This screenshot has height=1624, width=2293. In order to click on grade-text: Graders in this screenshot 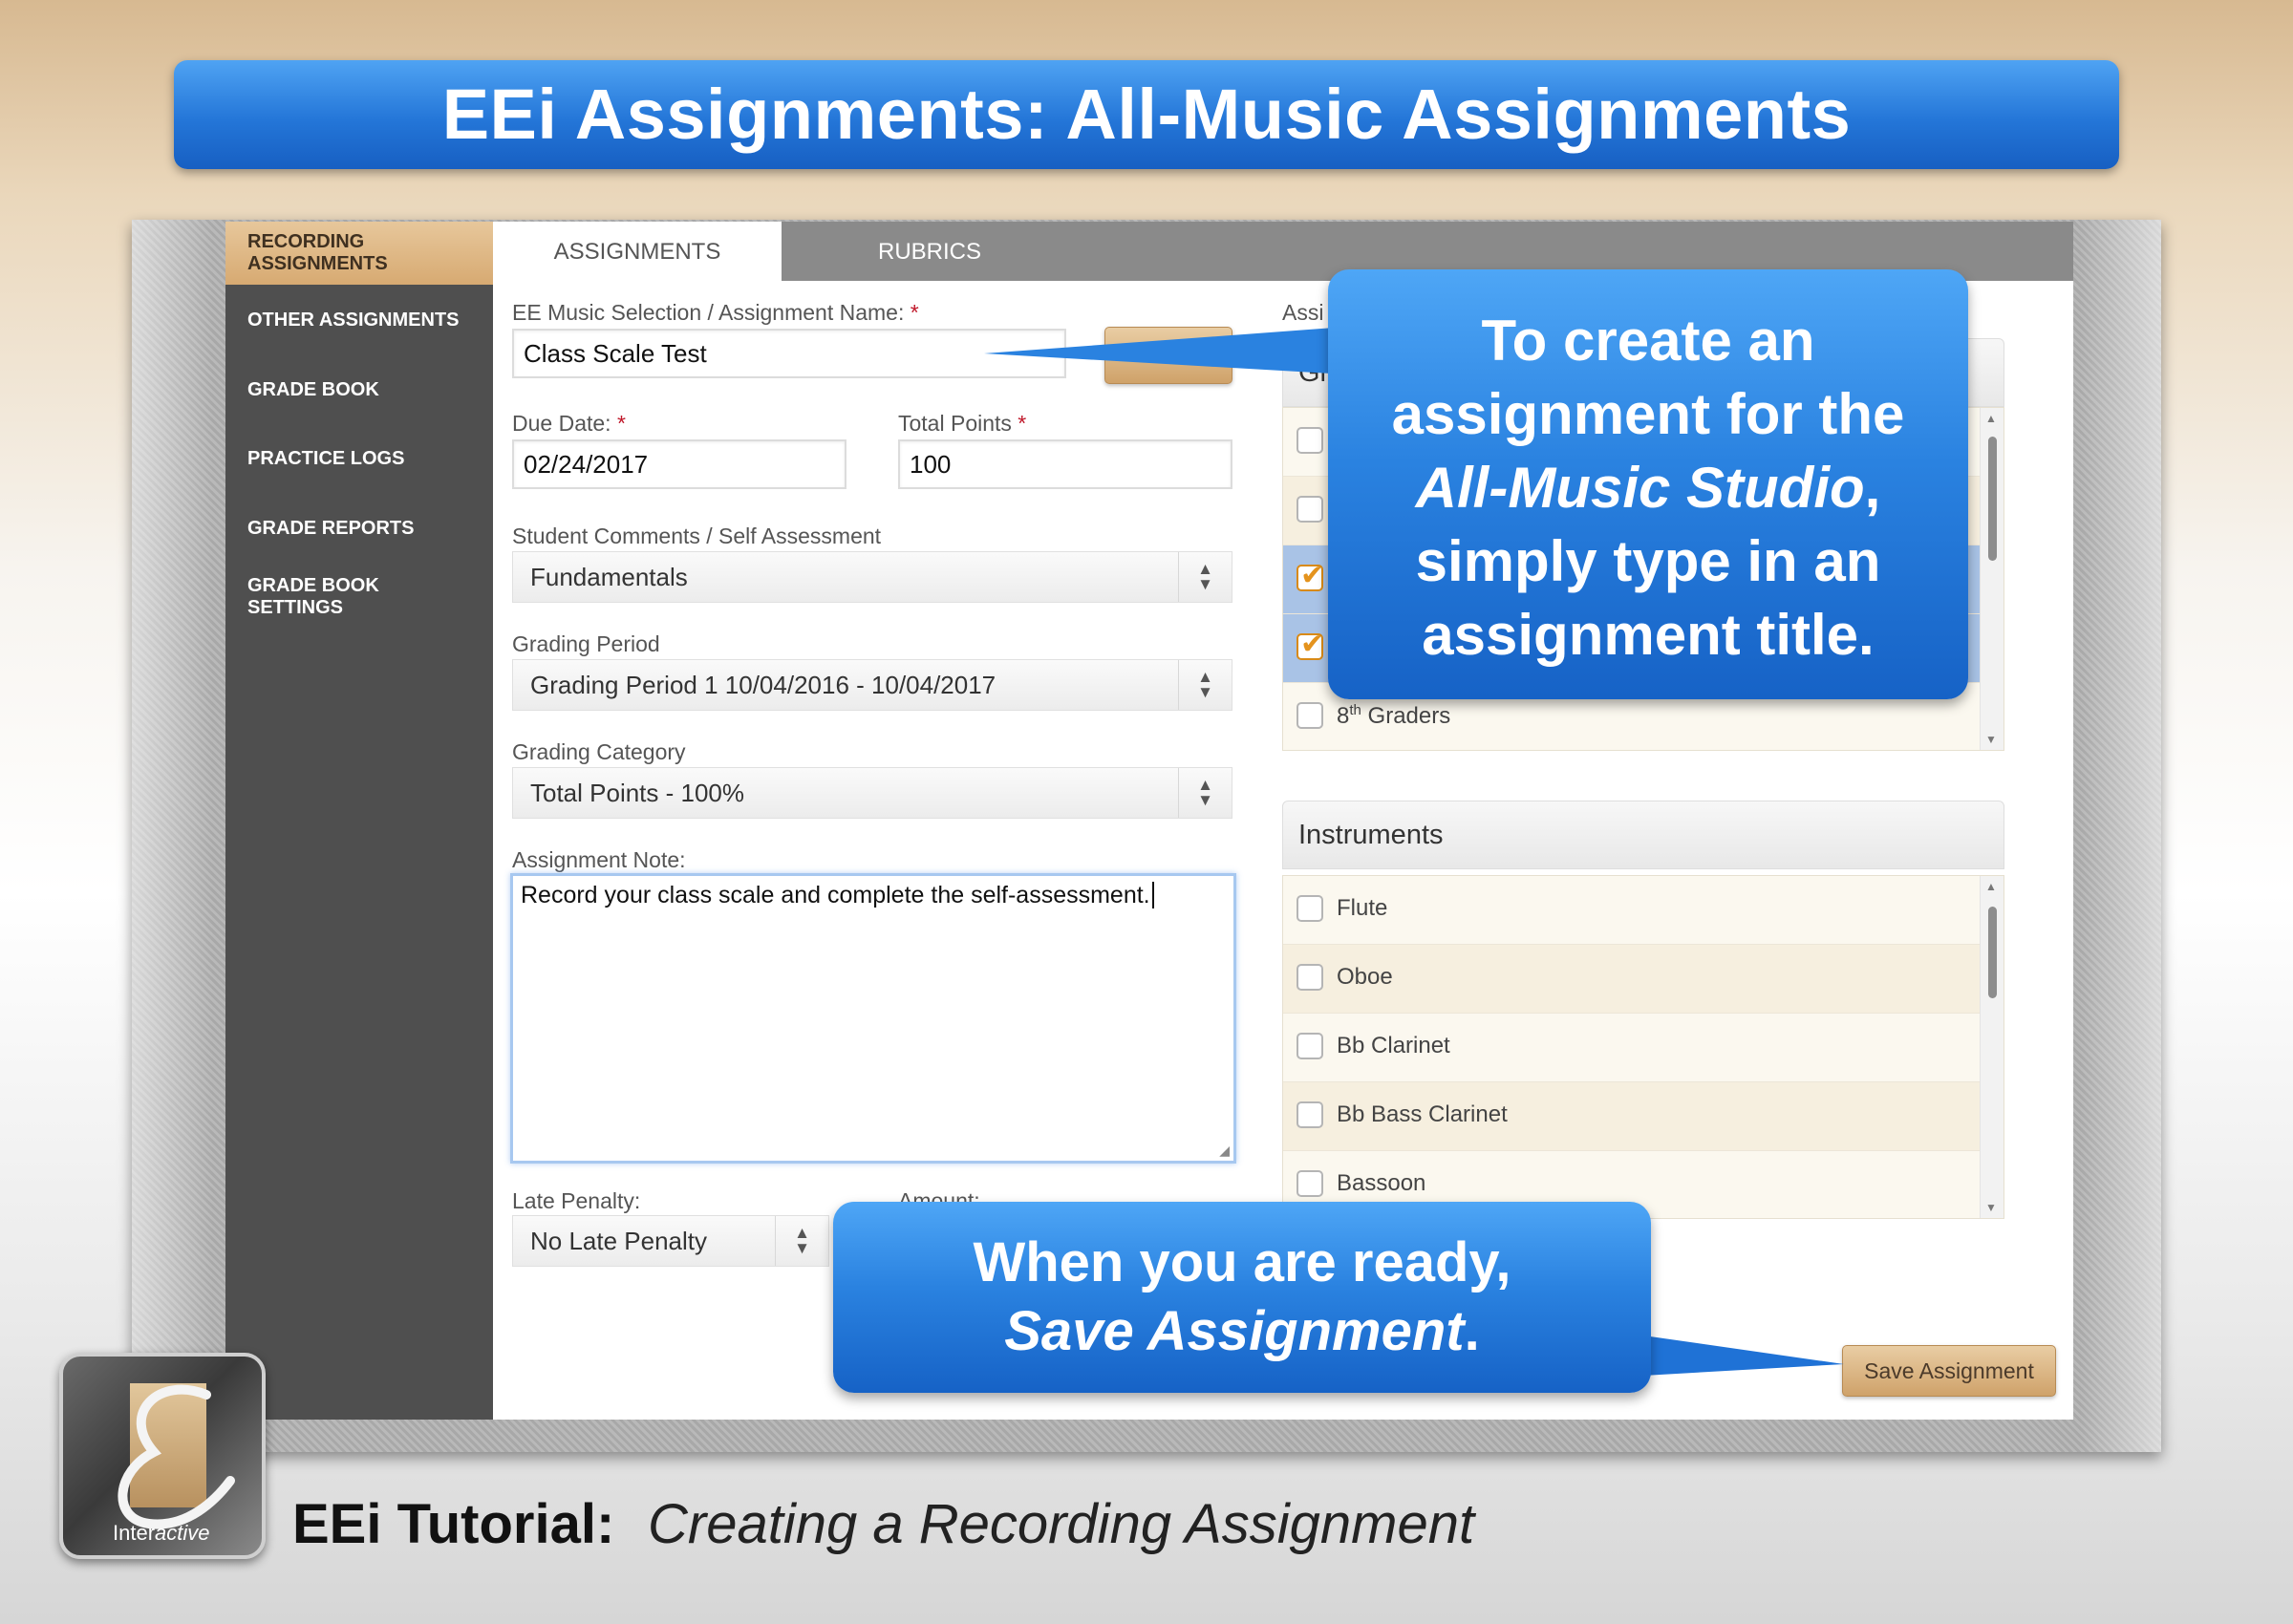, I will do `click(1406, 716)`.